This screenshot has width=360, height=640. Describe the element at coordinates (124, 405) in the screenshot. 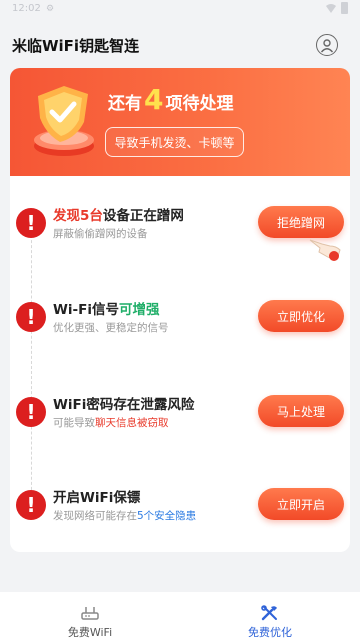

I see `item-title: WiFi密码存在泄露风险` at that location.